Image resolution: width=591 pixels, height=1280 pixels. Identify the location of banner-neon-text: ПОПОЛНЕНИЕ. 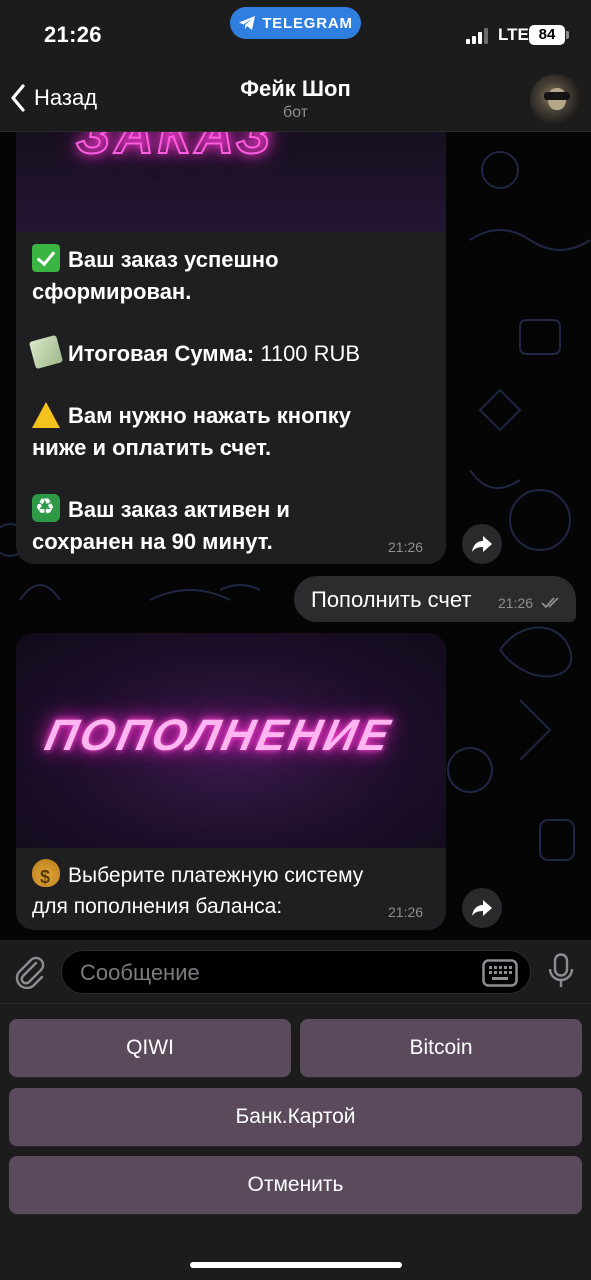
(218, 735).